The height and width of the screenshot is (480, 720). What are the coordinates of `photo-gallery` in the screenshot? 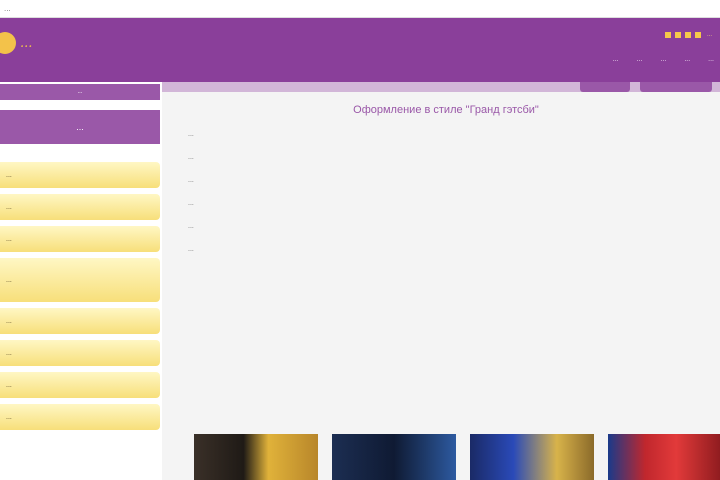 It's located at (457, 457).